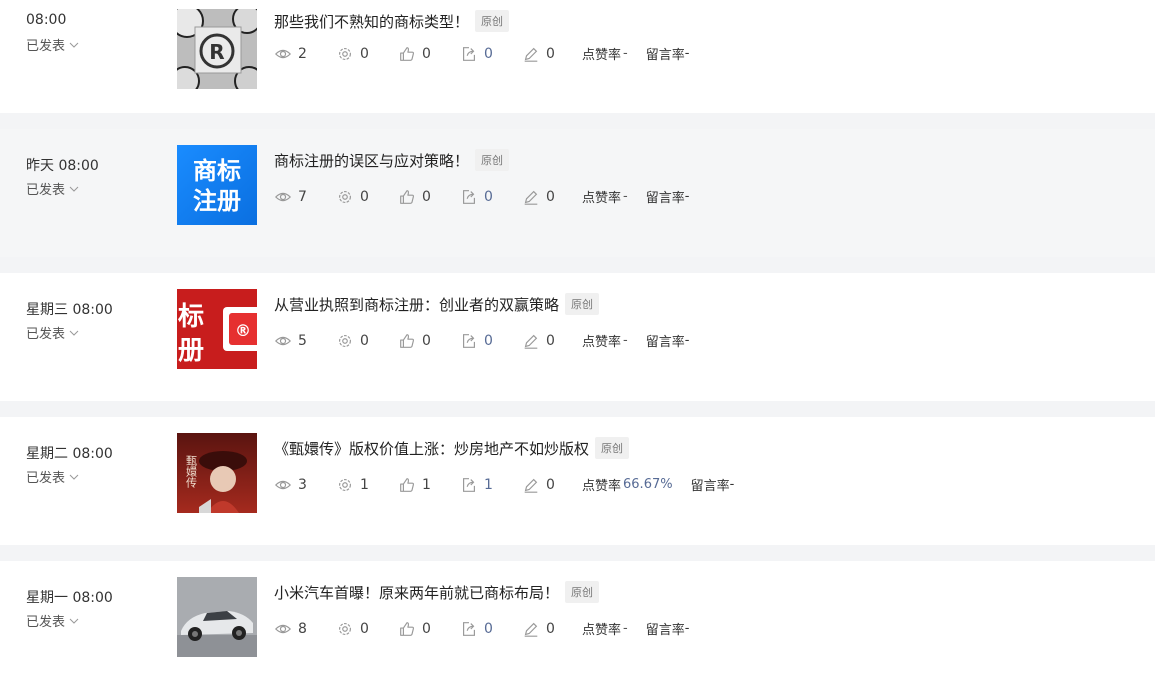  Describe the element at coordinates (217, 329) in the screenshot. I see `article-thumbnail: ® 标 册` at that location.